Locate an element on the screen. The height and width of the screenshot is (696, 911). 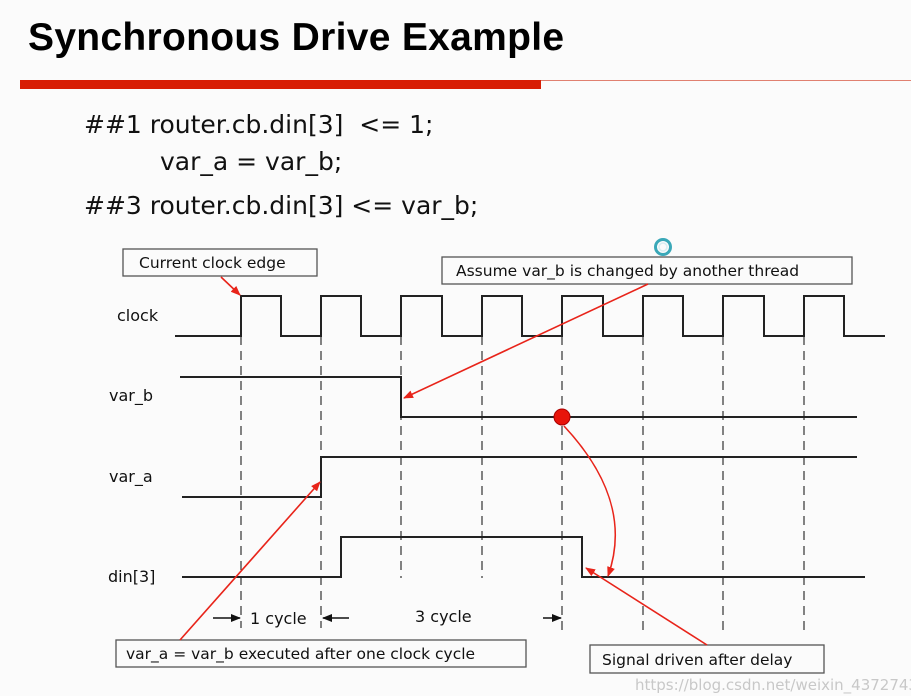
callout-signal-driven: Signal driven after delay is located at coordinates (697, 660).